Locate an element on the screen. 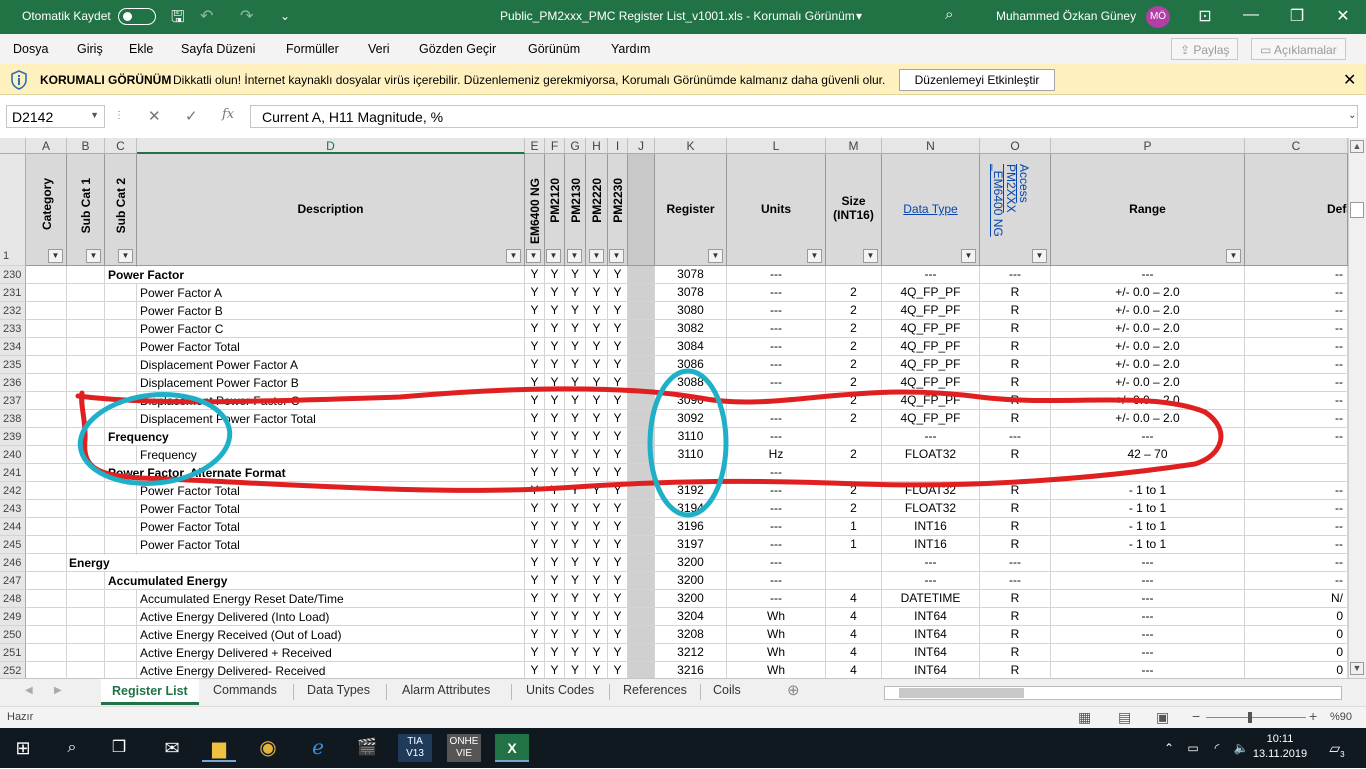  cell-description: Displacement Power Factor B is located at coordinates (331, 383).